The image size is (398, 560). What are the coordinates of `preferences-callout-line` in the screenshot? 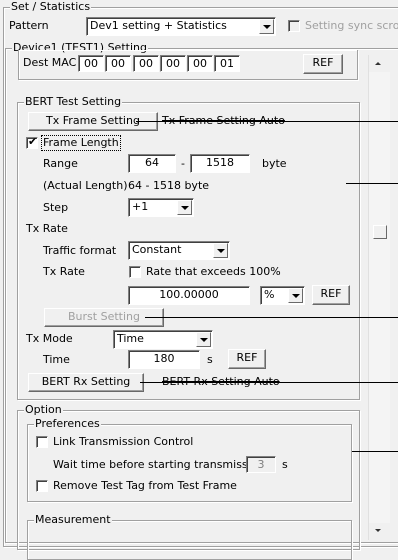 It's located at (375, 451).